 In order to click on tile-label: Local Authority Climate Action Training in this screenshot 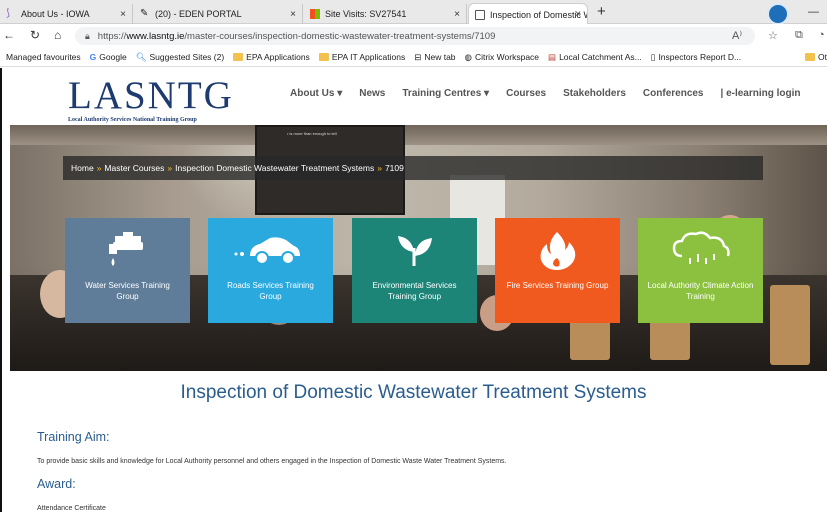, I will do `click(700, 291)`.